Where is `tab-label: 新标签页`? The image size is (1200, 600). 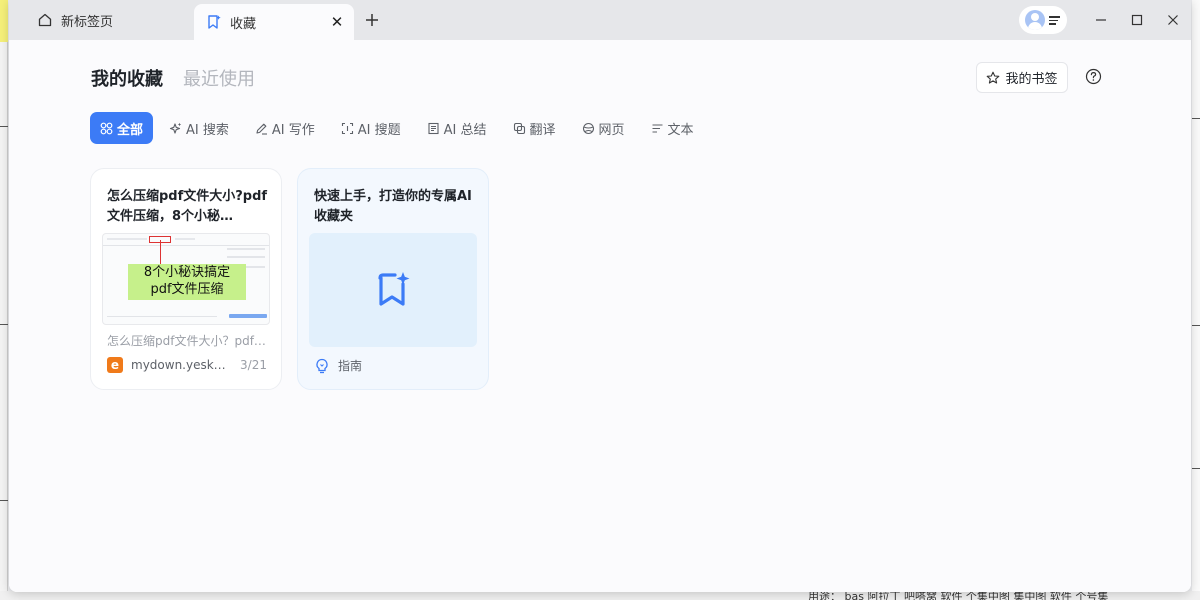
tab-label: 新标签页 is located at coordinates (87, 22).